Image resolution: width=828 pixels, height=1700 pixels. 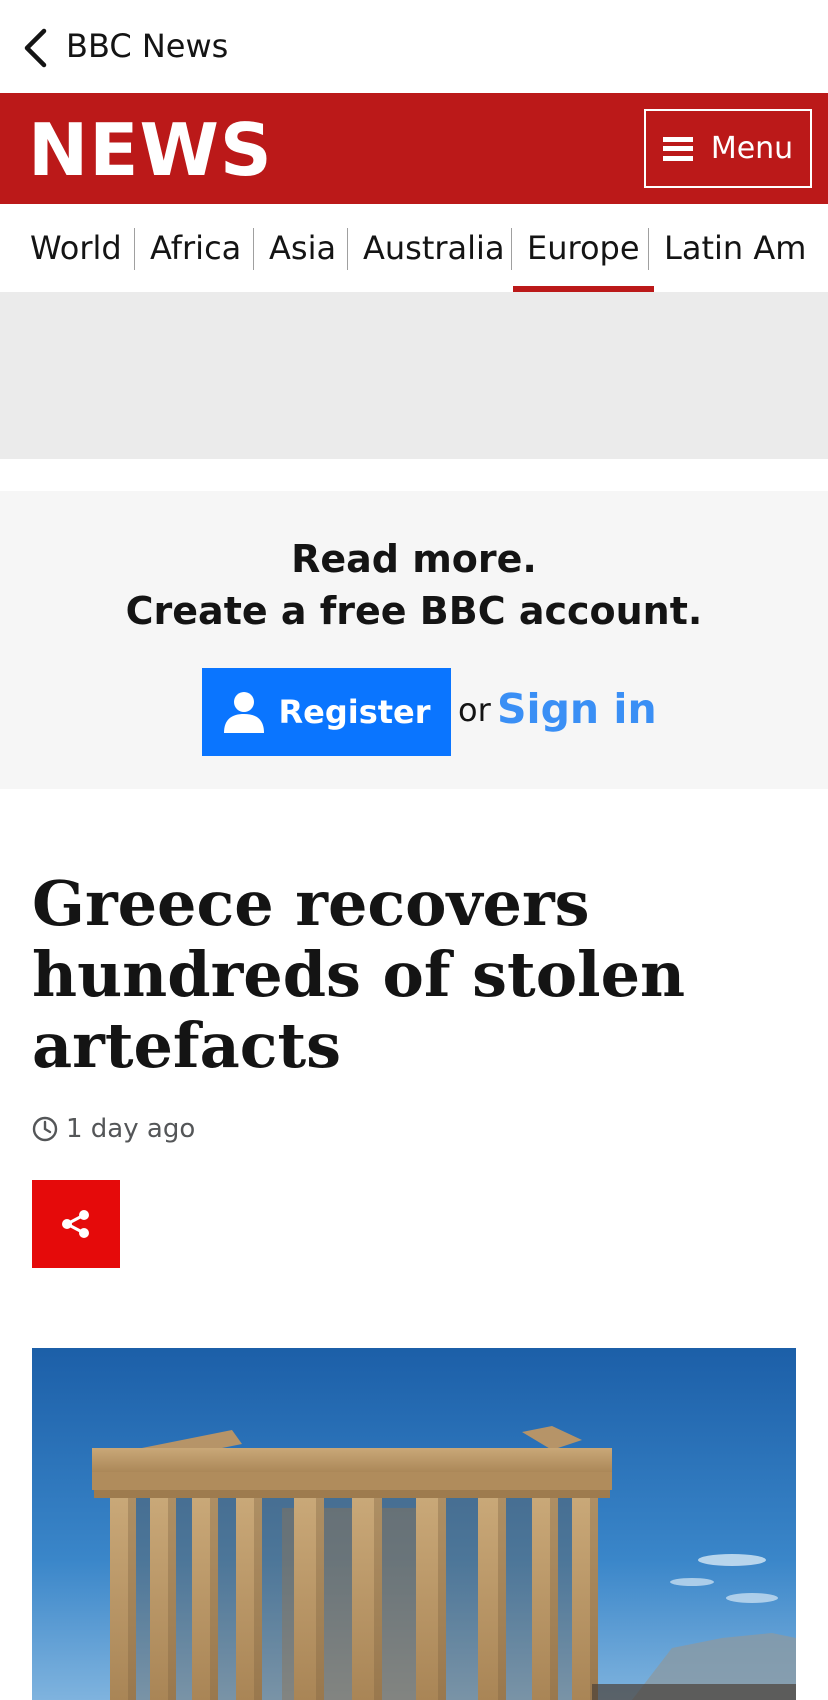 What do you see at coordinates (195, 248) in the screenshot?
I see `nav-item-africa: Africa` at bounding box center [195, 248].